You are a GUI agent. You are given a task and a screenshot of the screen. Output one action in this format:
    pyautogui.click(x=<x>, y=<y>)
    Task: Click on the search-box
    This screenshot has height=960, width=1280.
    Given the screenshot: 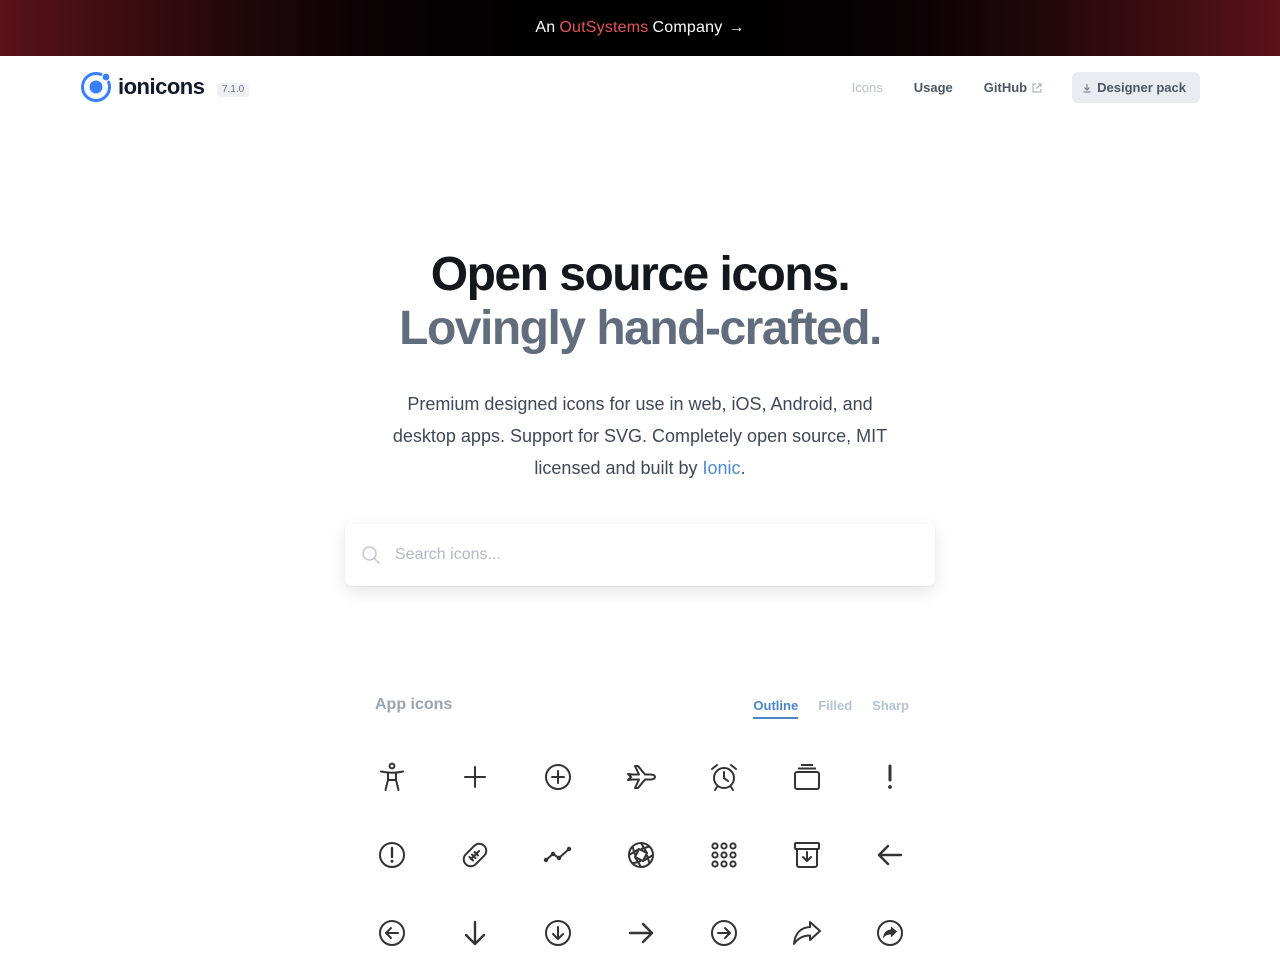 What is the action you would take?
    pyautogui.click(x=640, y=555)
    